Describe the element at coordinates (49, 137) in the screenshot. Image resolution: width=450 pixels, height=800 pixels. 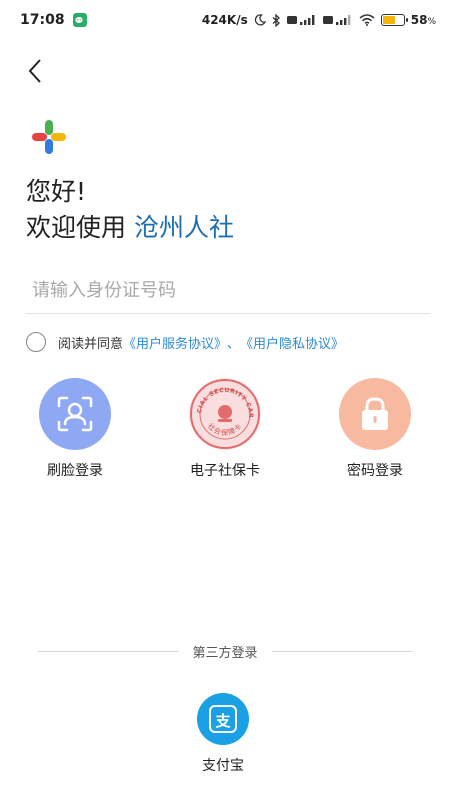
I see `app-logo` at that location.